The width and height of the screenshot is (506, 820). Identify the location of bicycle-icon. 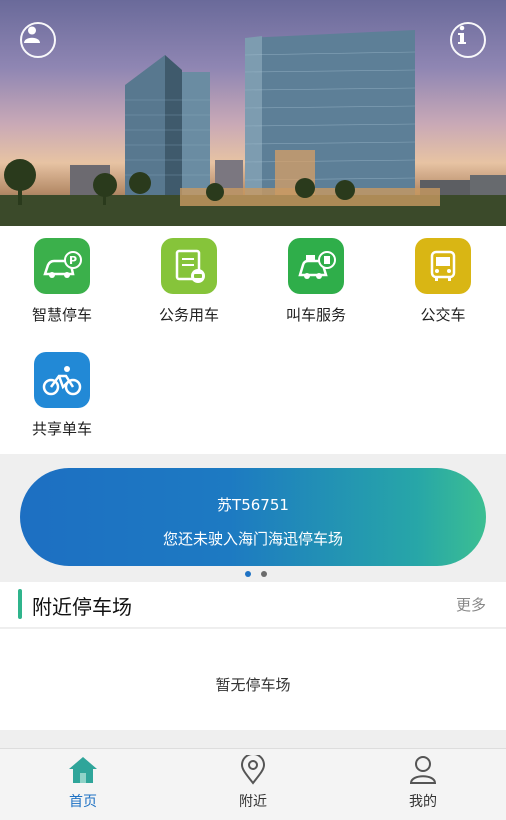
(62, 380).